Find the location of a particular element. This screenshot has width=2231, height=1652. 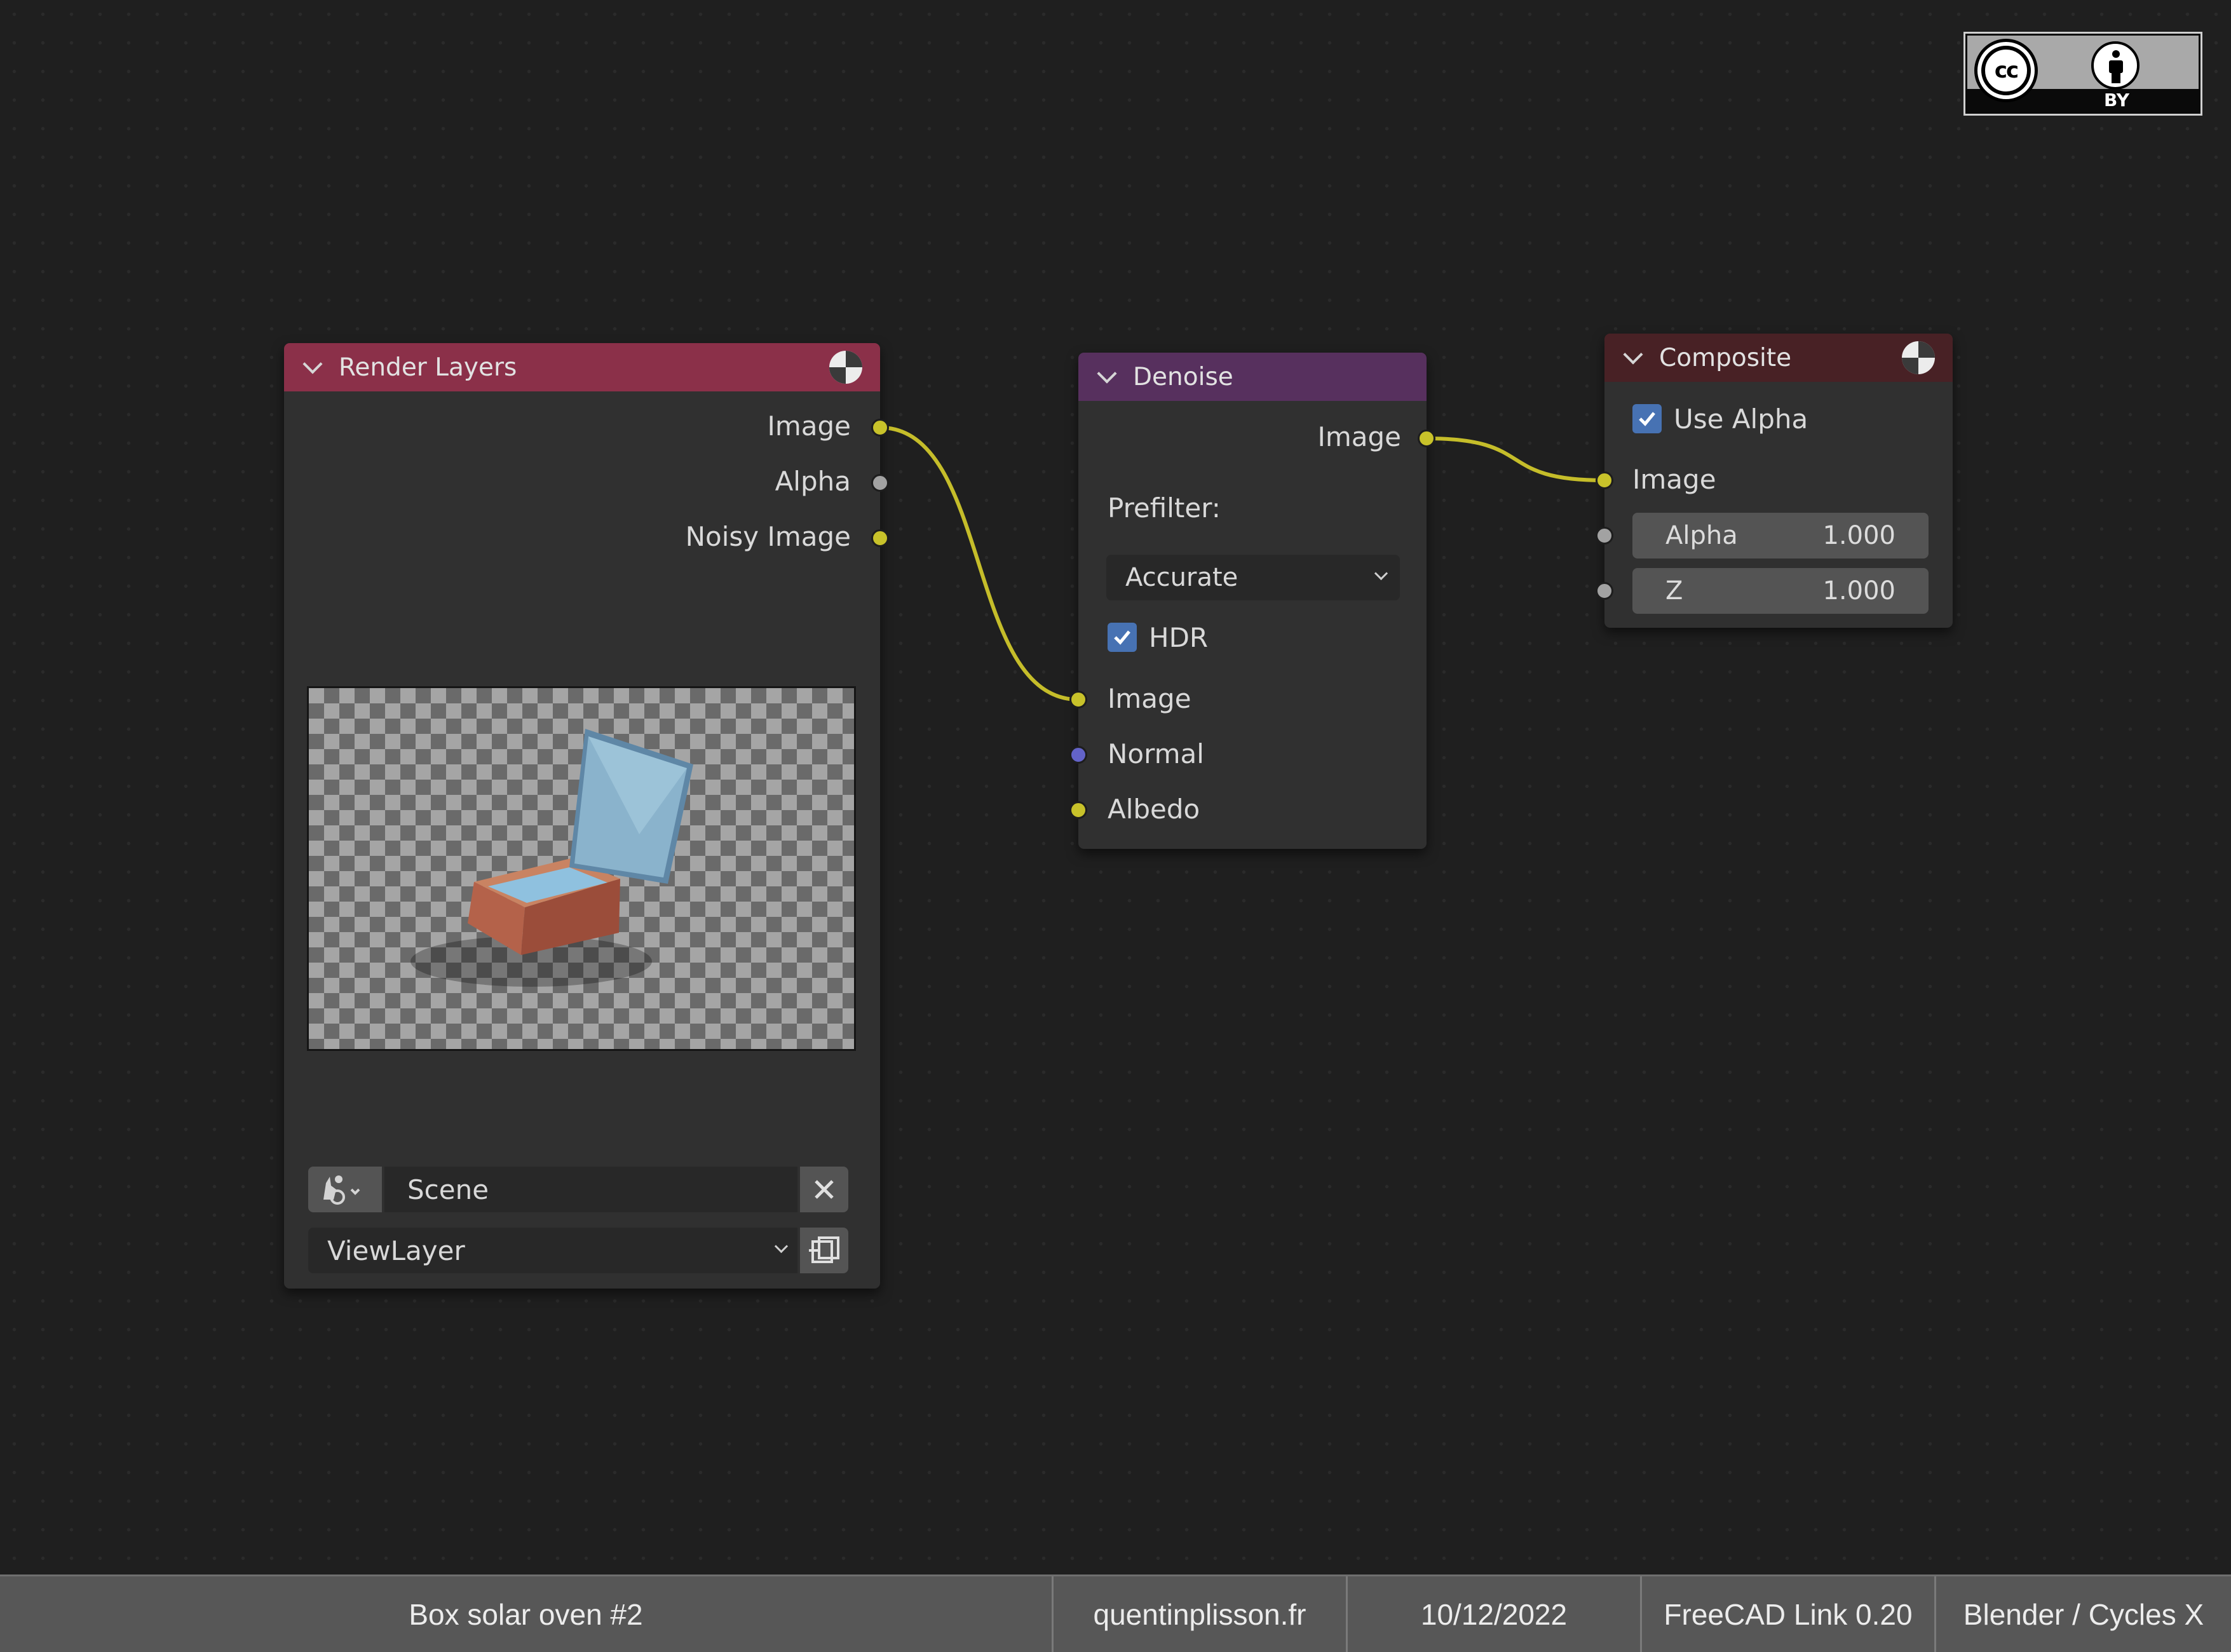

denoise-input-albedo-socket is located at coordinates (1078, 810).